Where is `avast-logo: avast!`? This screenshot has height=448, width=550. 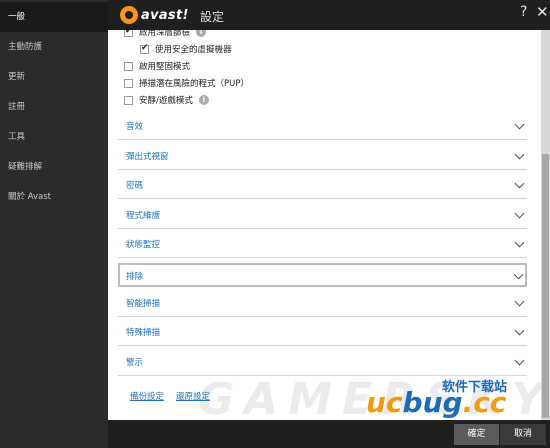
avast-logo: avast! is located at coordinates (154, 15).